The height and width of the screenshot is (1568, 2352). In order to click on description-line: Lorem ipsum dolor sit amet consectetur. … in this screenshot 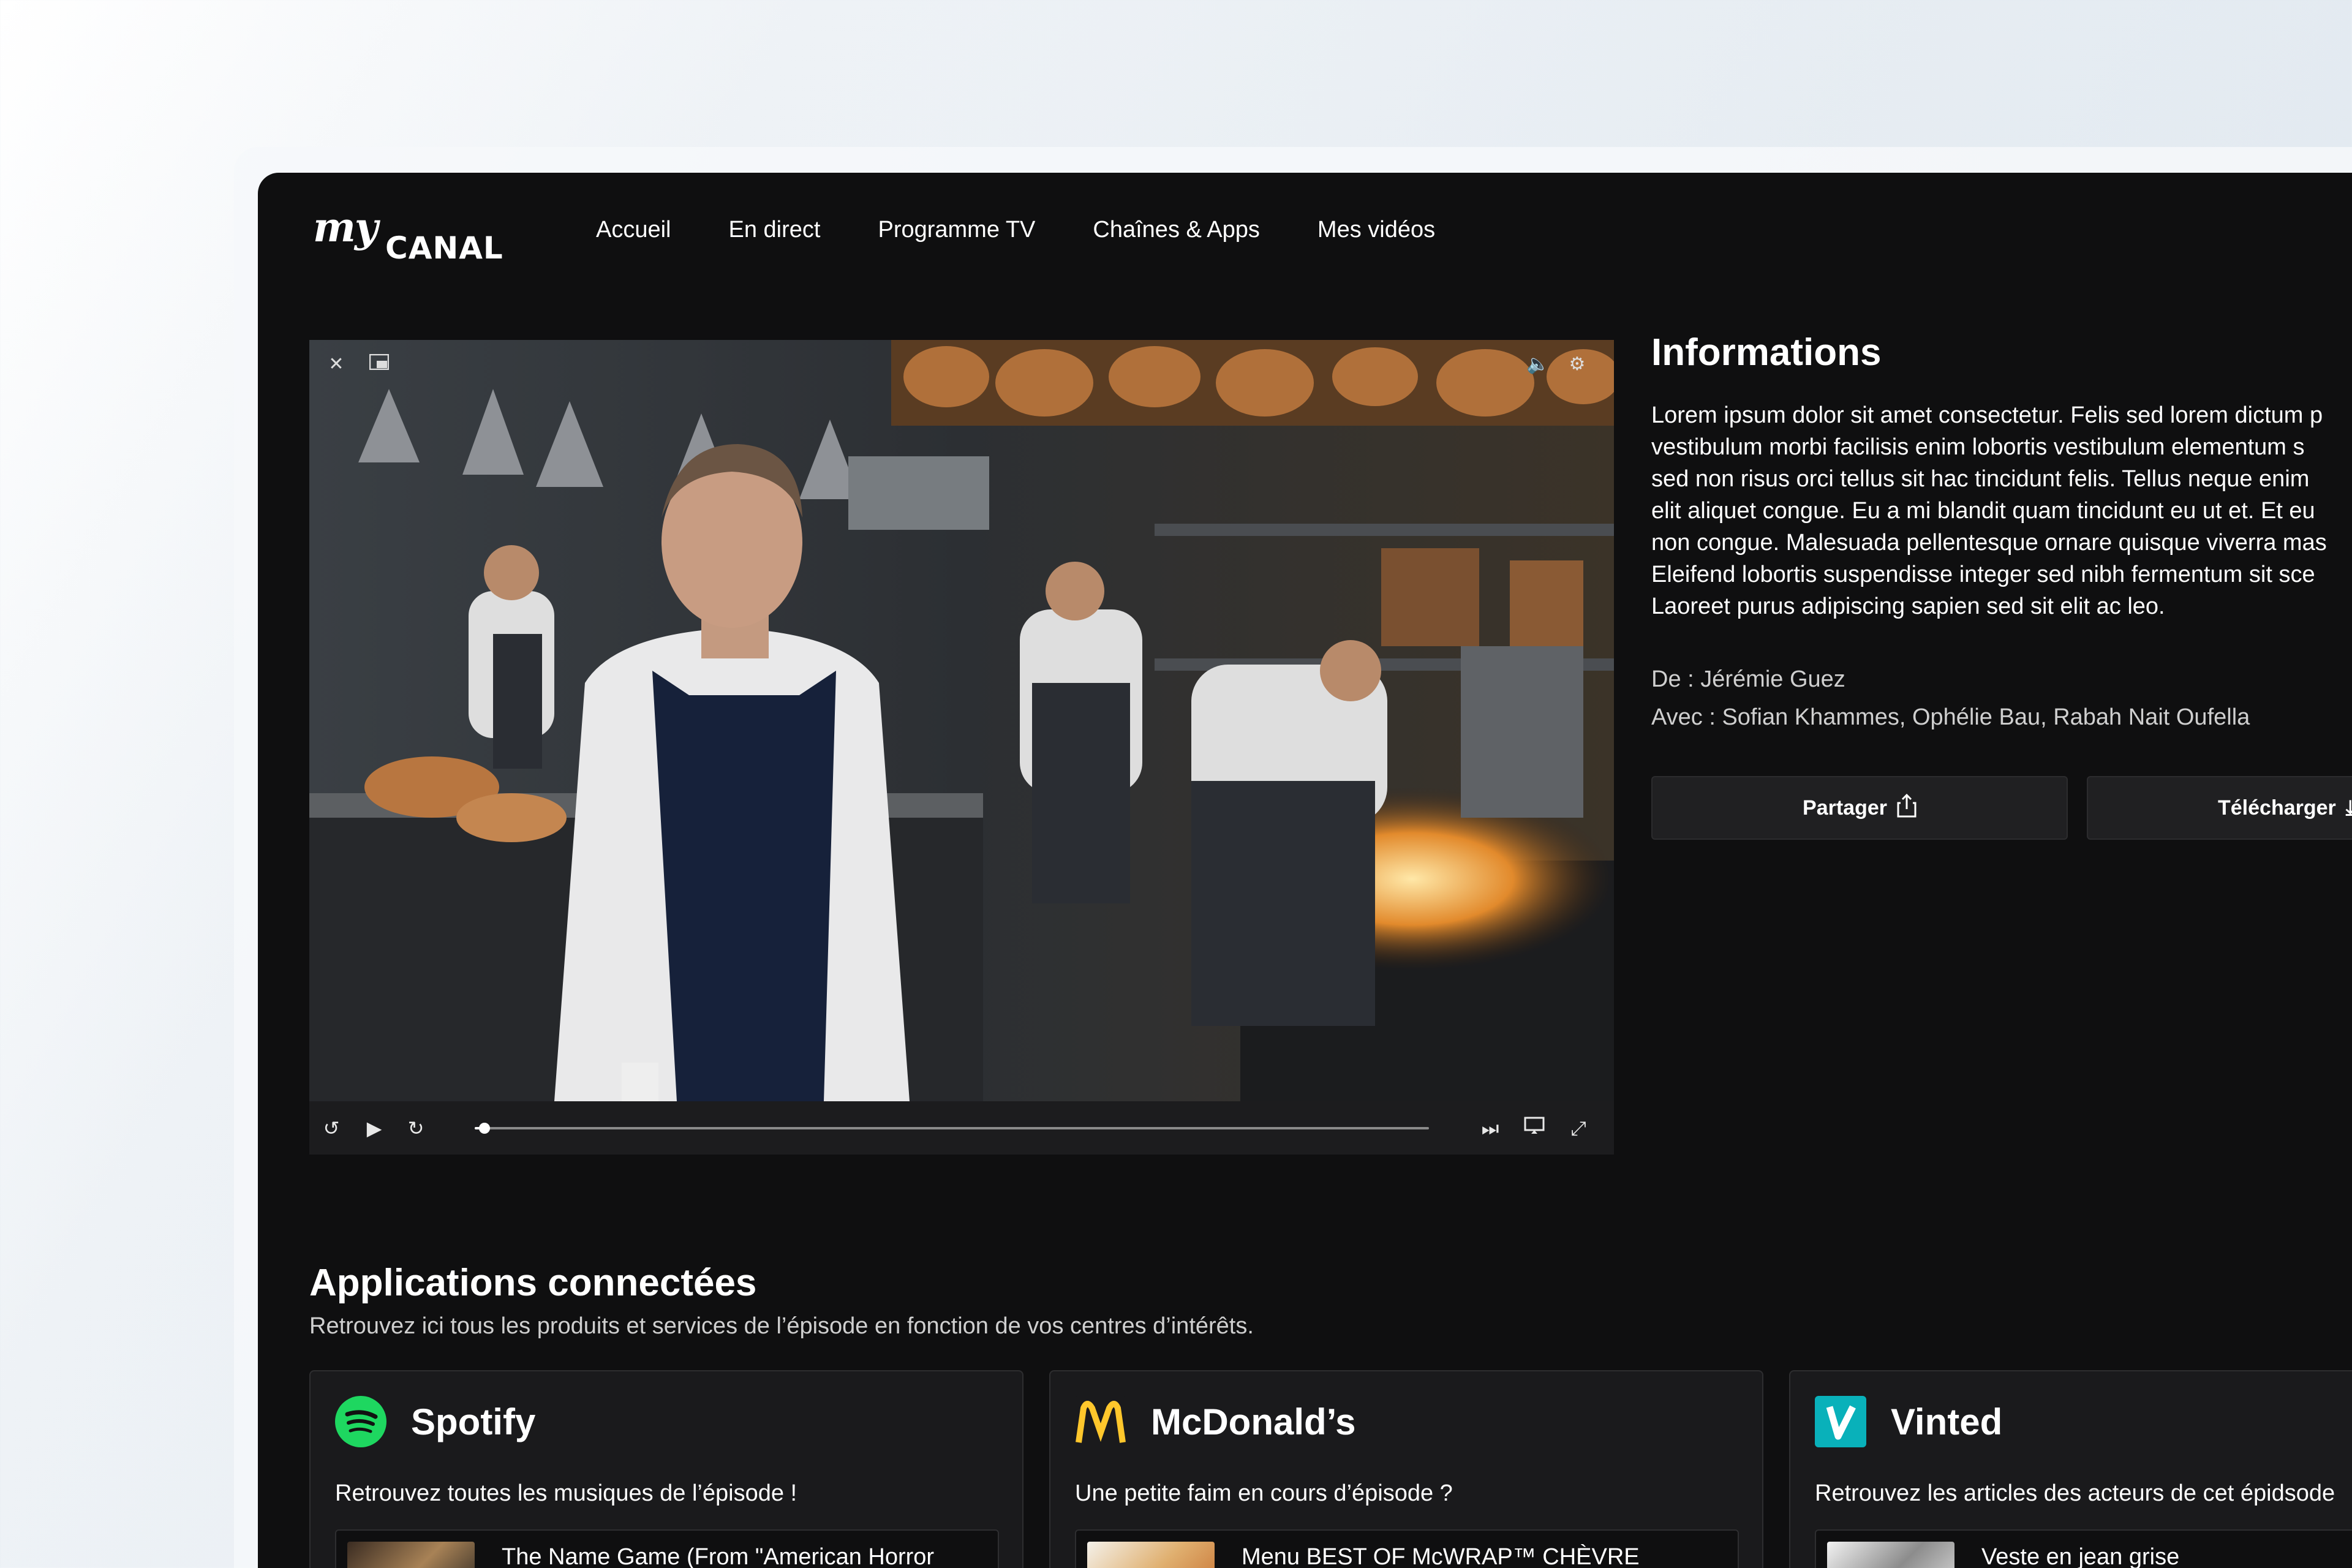, I will do `click(1987, 415)`.